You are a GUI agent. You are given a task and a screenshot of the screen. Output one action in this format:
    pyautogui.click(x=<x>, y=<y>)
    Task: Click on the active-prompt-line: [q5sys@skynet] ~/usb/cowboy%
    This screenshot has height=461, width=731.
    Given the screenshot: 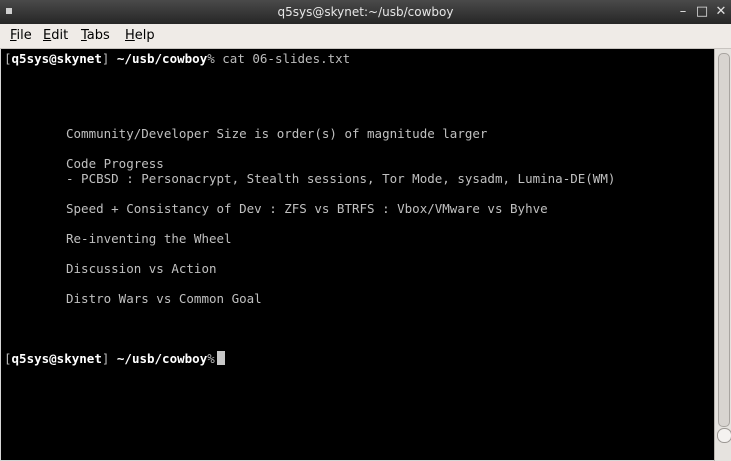 What is the action you would take?
    pyautogui.click(x=114, y=358)
    